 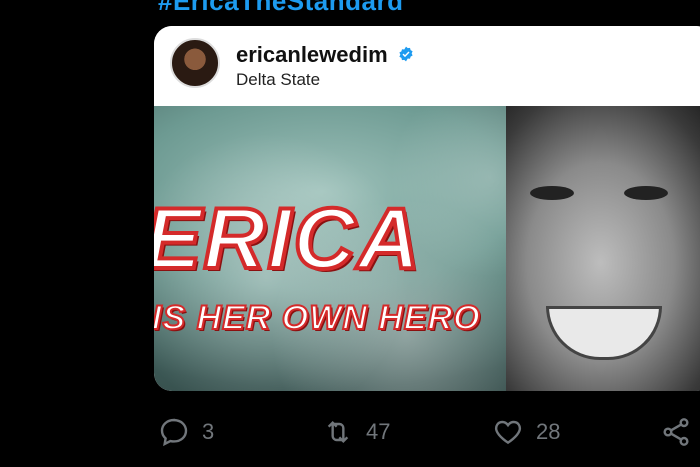 I want to click on tweet-actions: 3 47 28, so click(x=350, y=432).